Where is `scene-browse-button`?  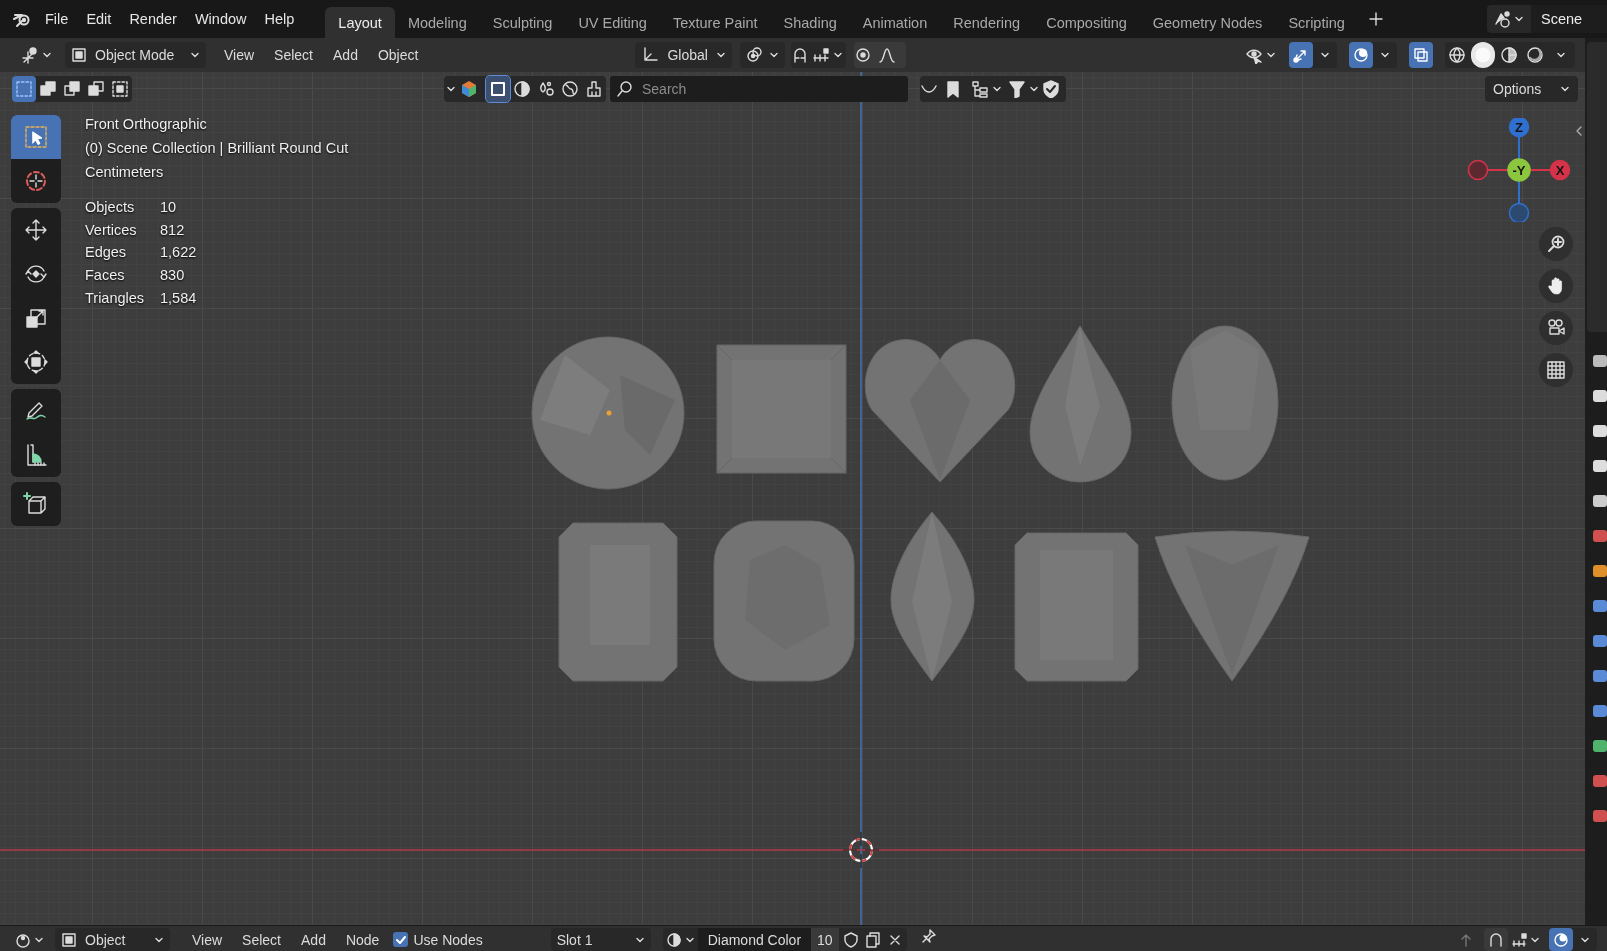
scene-browse-button is located at coordinates (1509, 19).